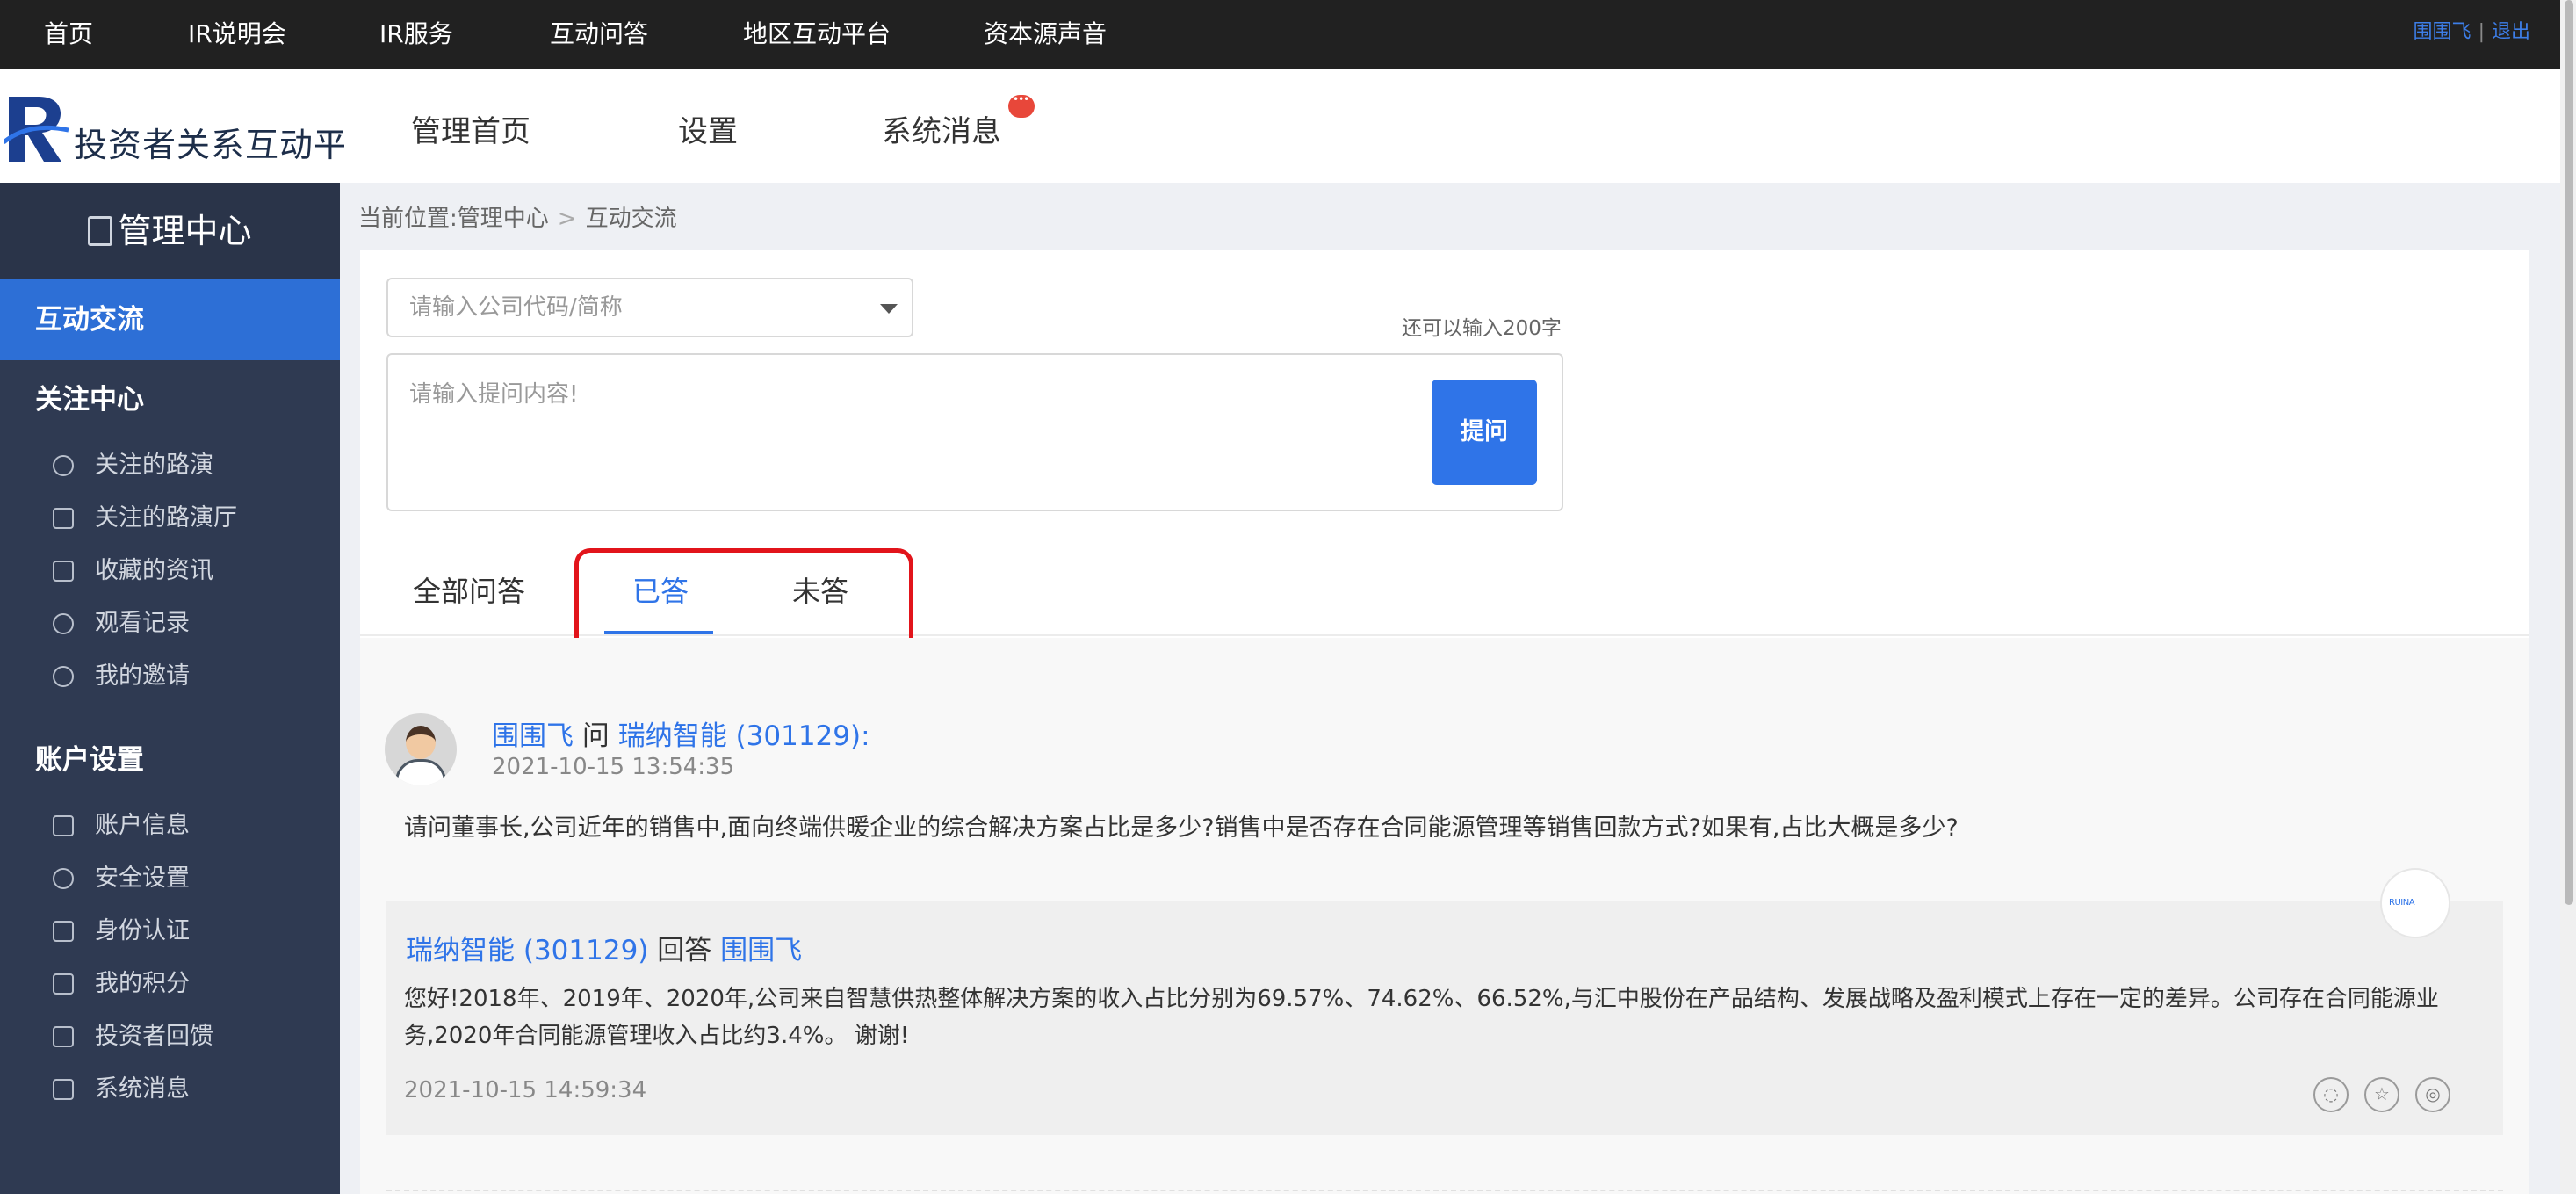 The height and width of the screenshot is (1194, 2576). What do you see at coordinates (865, 736) in the screenshot?
I see `question-colon: :` at bounding box center [865, 736].